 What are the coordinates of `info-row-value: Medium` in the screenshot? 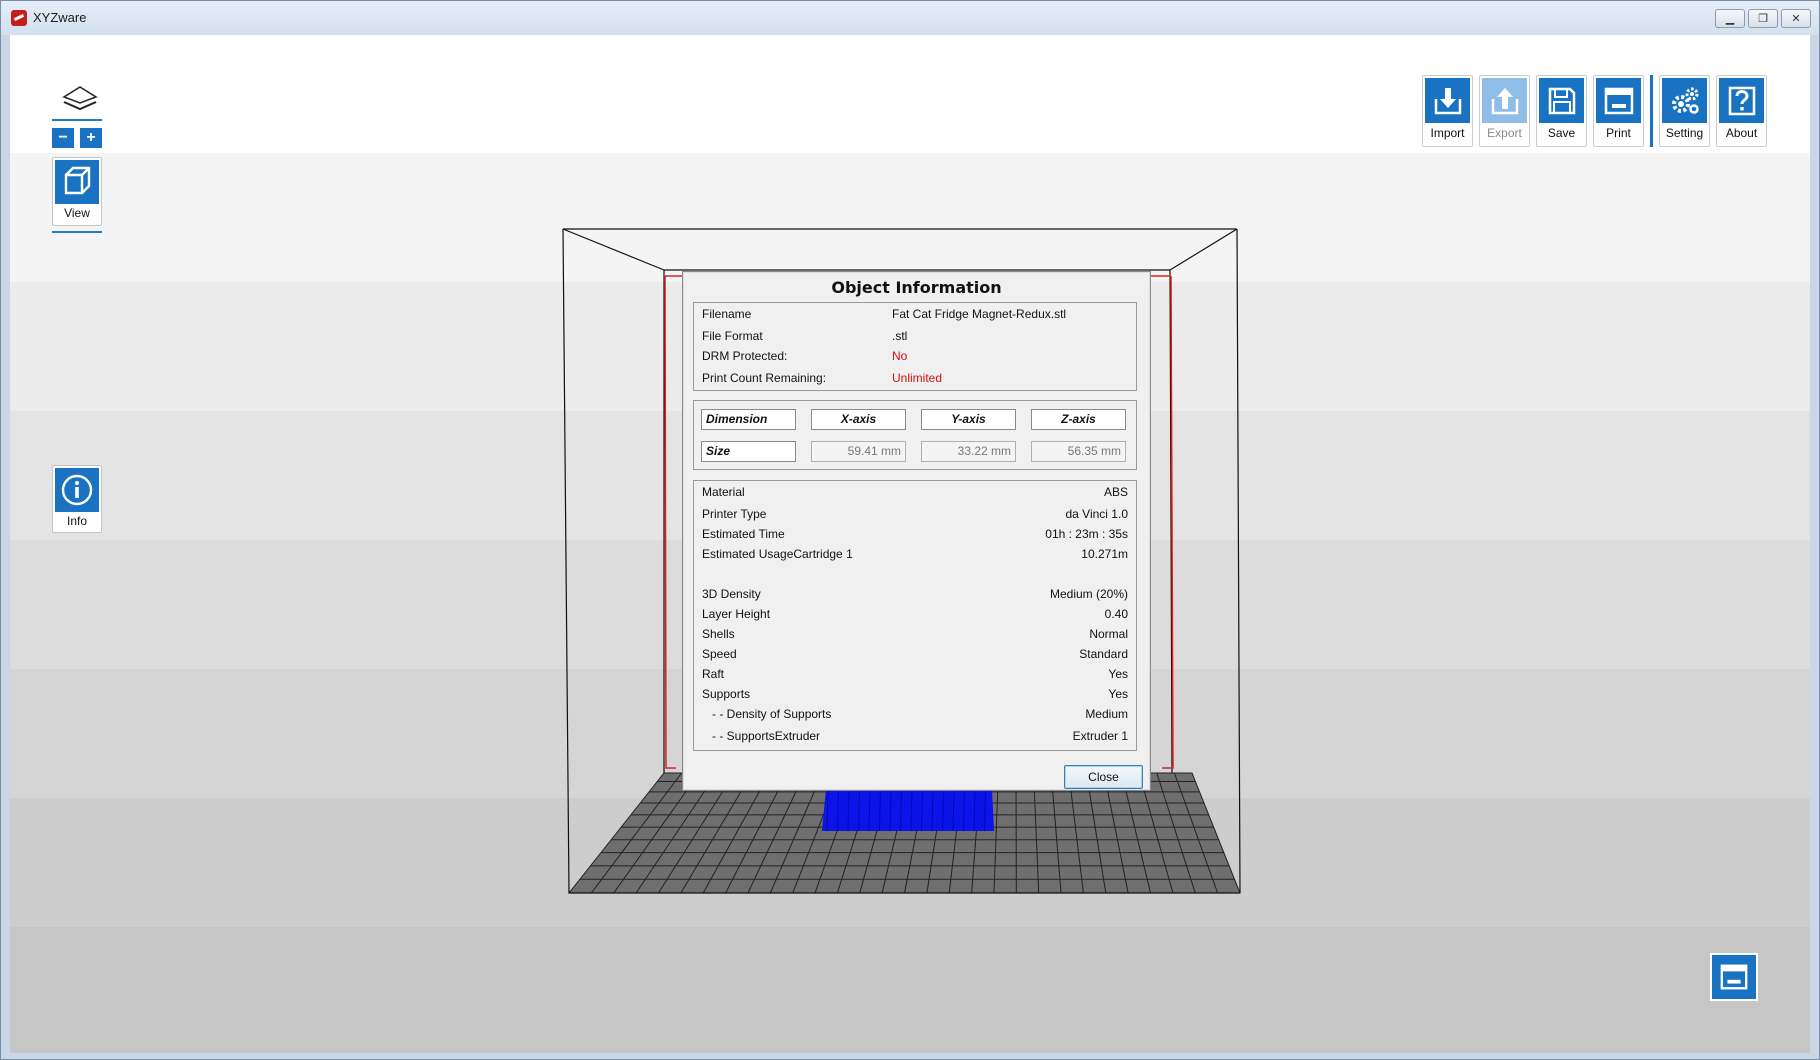 It's located at (1106, 714).